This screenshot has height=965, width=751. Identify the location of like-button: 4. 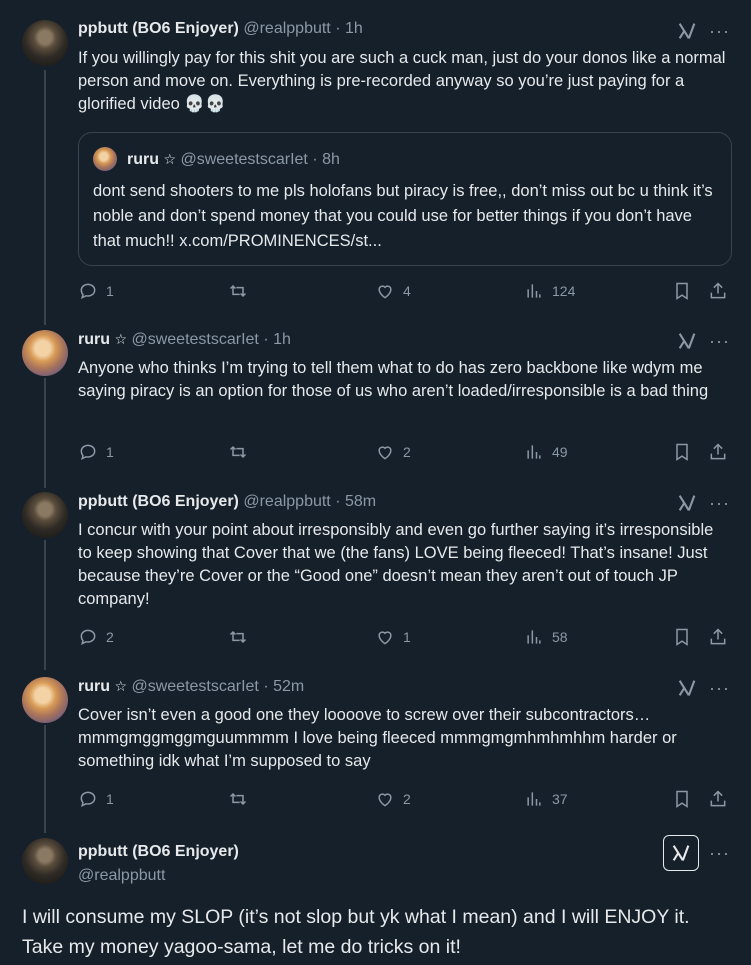
(393, 291).